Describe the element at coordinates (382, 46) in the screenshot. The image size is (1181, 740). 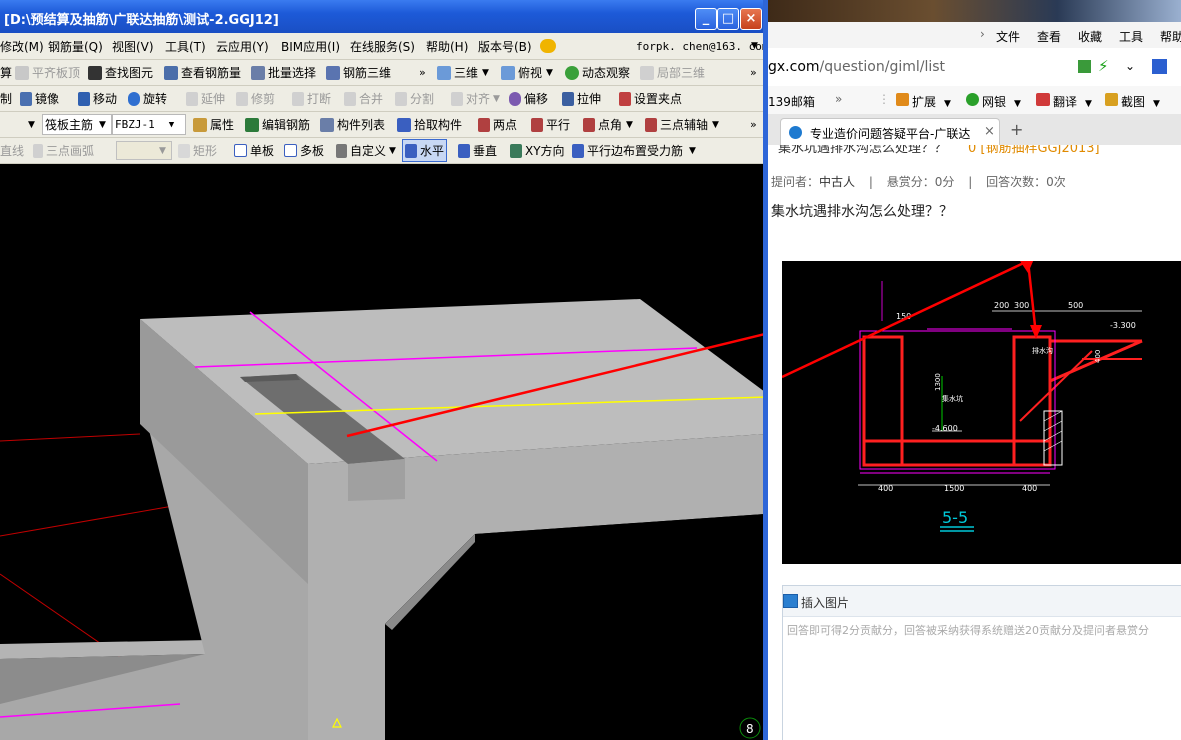
I see `menu-online: 在线服务(S)` at that location.